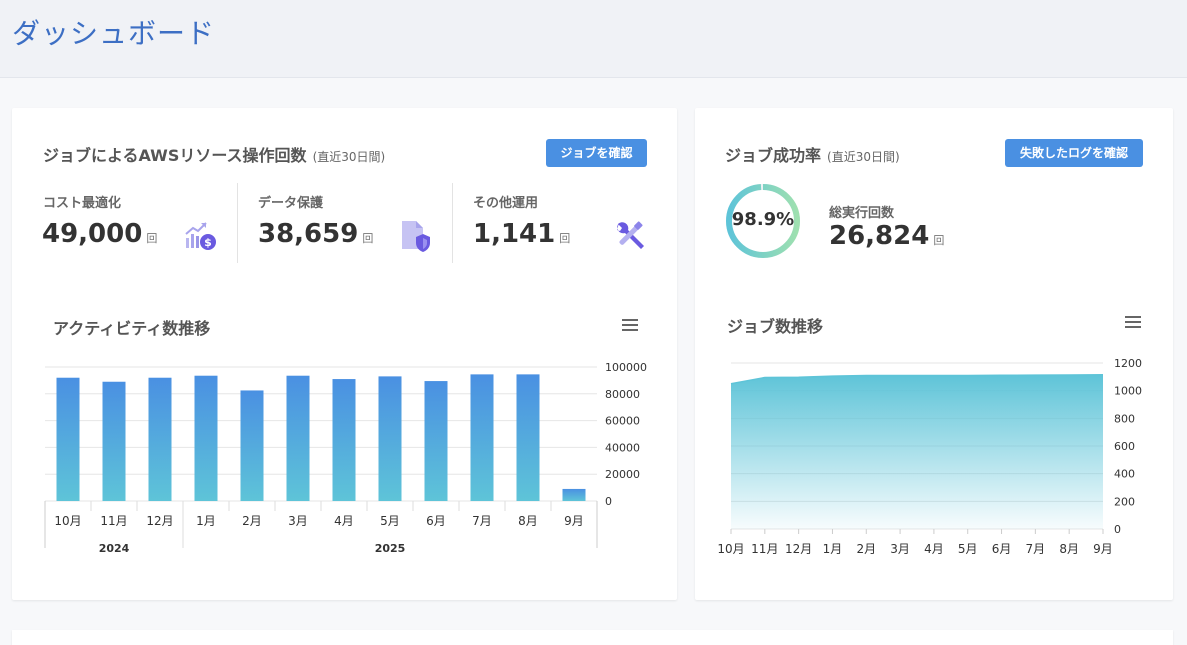 This screenshot has width=1187, height=645. What do you see at coordinates (68, 439) in the screenshot?
I see `bar-10月` at bounding box center [68, 439].